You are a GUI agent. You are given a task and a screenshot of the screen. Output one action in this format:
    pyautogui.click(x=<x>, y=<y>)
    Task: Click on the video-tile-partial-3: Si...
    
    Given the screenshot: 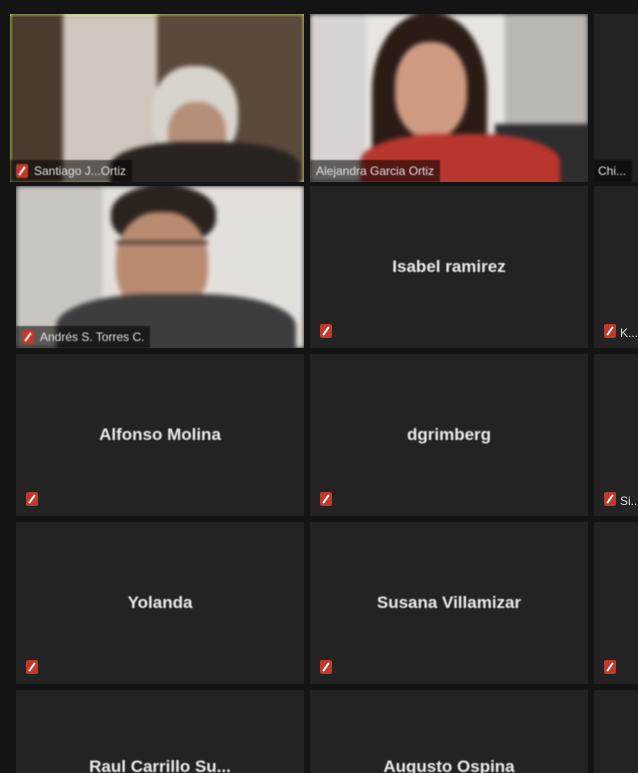 What is the action you would take?
    pyautogui.click(x=616, y=435)
    